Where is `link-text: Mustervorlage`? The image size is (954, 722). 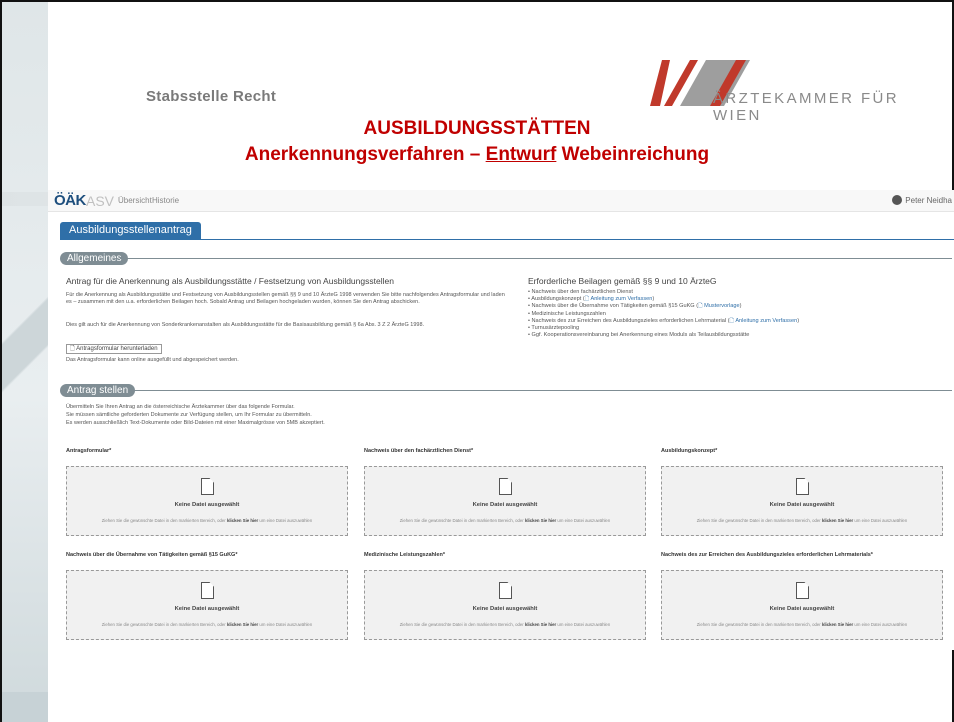
link-text: Mustervorlage is located at coordinates (722, 306).